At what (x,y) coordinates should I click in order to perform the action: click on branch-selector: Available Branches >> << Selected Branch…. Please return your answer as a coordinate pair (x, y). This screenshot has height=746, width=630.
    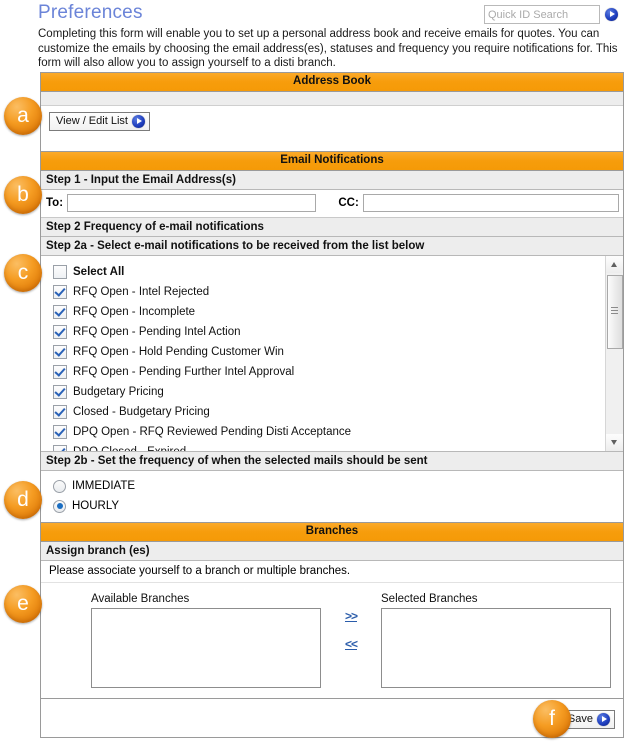
    Looking at the image, I should click on (332, 640).